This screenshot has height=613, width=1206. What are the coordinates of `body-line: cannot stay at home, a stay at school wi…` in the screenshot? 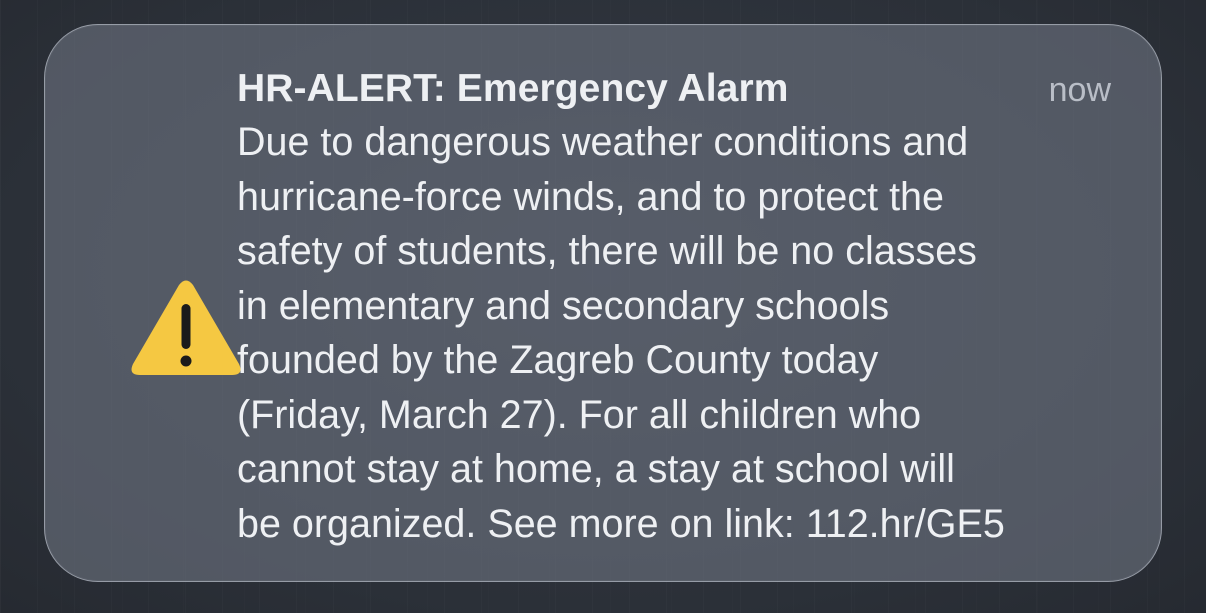 It's located at (596, 469).